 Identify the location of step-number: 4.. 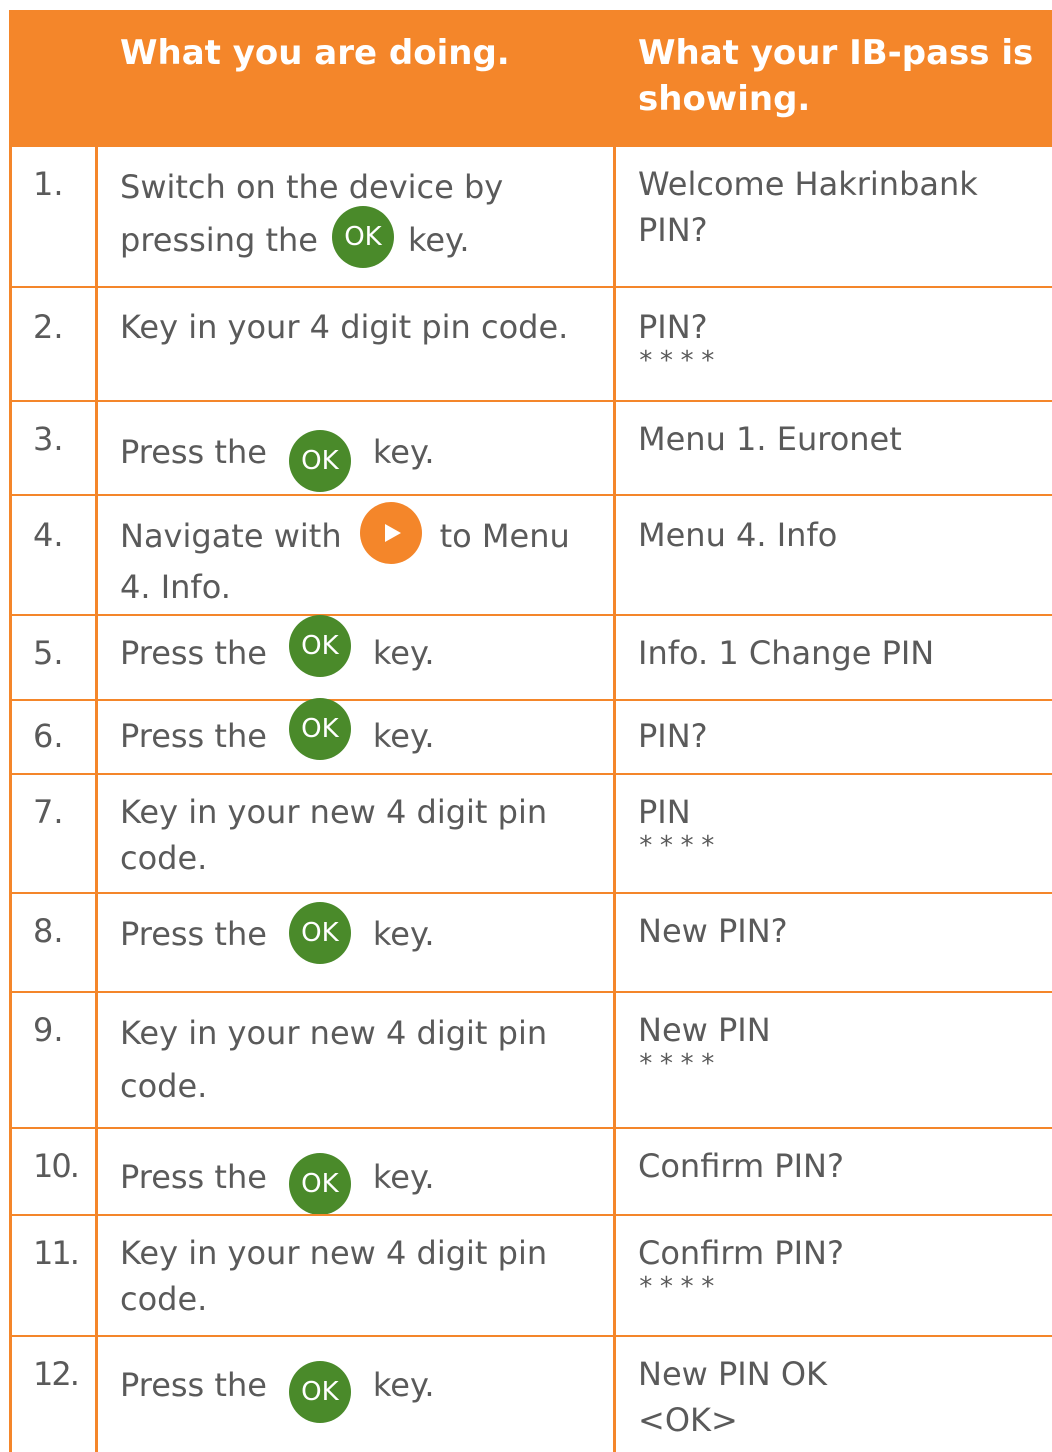
(48, 535).